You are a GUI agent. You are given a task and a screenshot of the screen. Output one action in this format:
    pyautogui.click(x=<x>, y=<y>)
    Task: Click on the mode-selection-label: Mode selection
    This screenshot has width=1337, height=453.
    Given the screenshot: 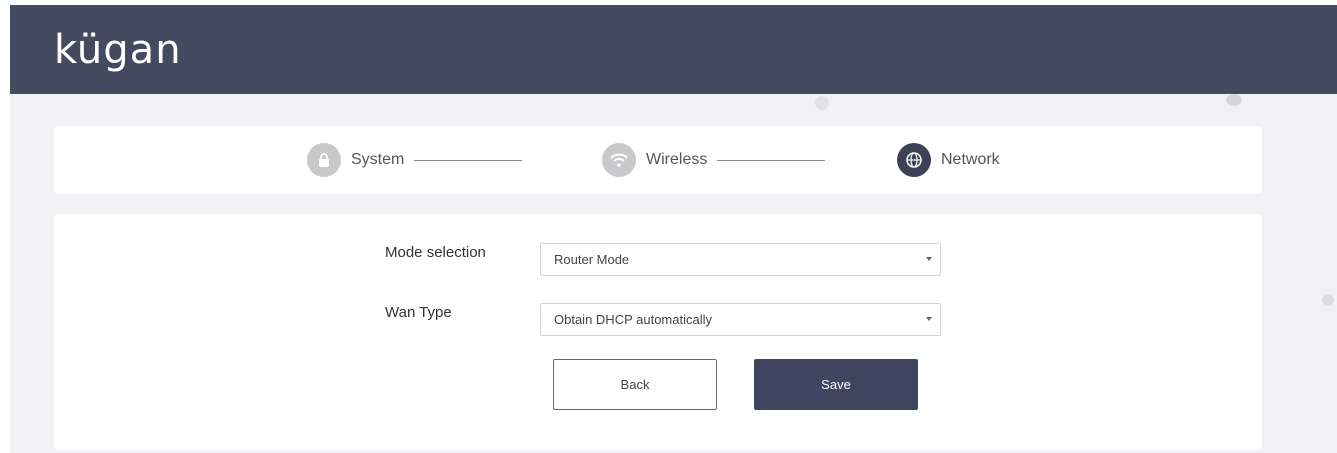 What is the action you would take?
    pyautogui.click(x=435, y=252)
    